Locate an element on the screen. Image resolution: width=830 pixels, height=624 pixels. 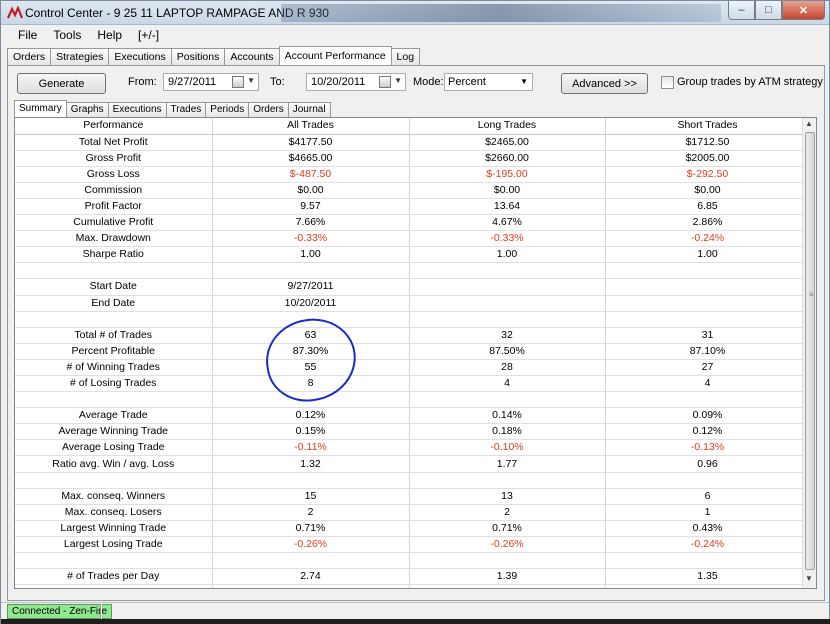
menu-tools: Tools is located at coordinates (68, 35).